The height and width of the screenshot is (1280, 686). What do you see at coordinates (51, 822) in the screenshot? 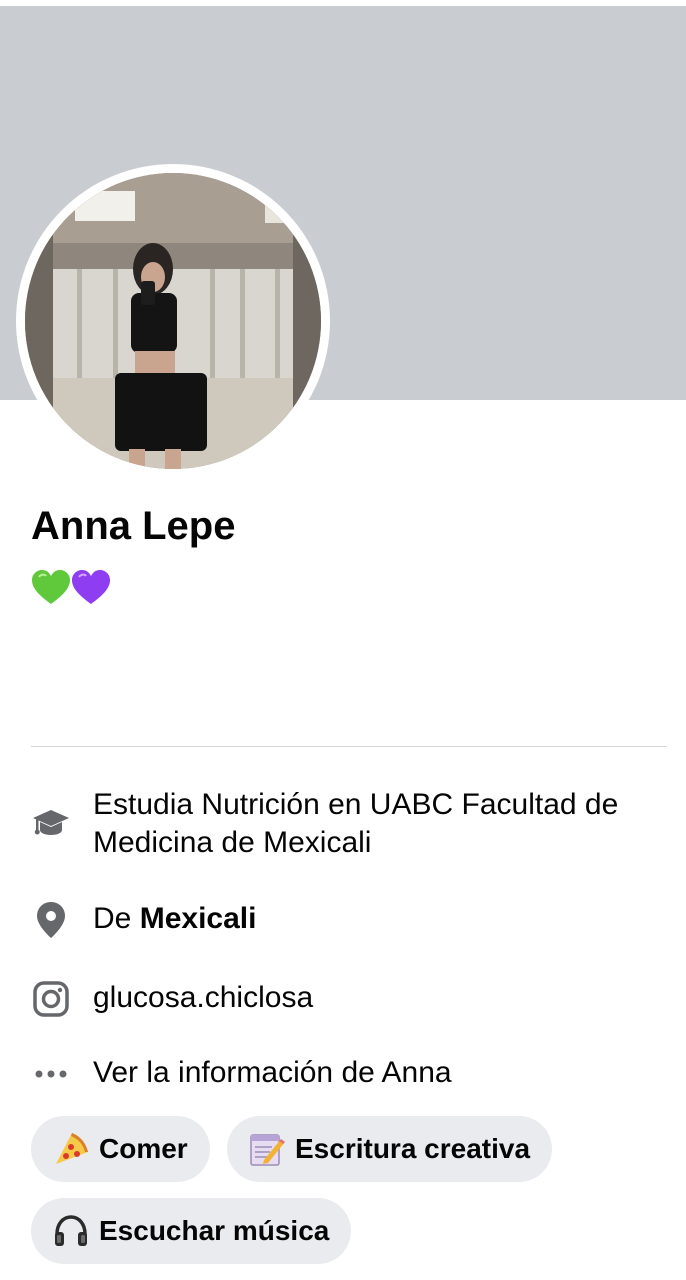
I see `graduation-cap-icon` at bounding box center [51, 822].